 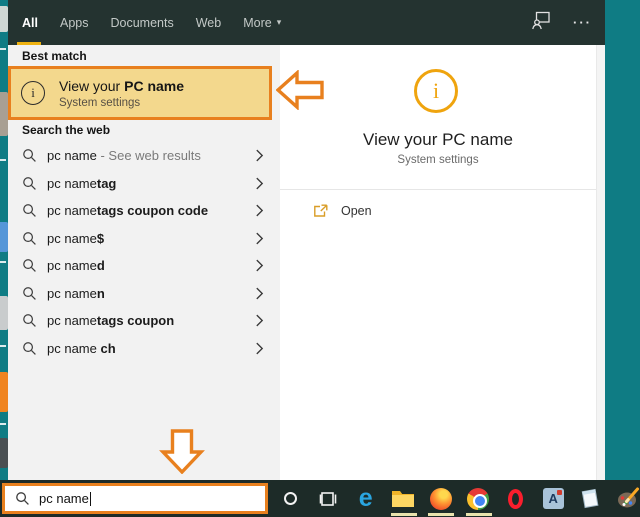 What do you see at coordinates (299, 92) in the screenshot?
I see `annotation-arrow-left` at bounding box center [299, 92].